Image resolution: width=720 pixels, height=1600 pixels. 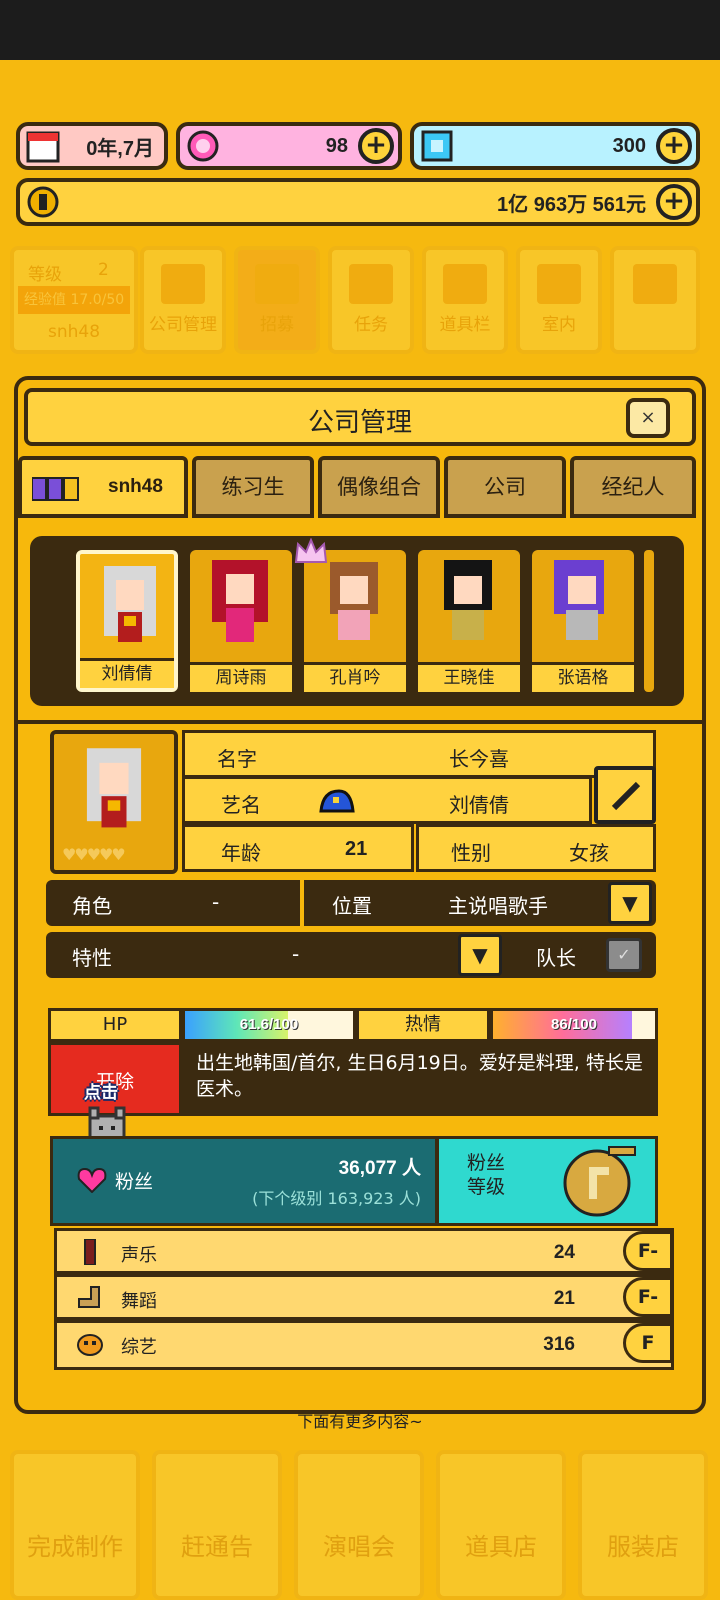 What do you see at coordinates (360, 1421) in the screenshot?
I see `more-content-hint: 下面有更多内容~` at bounding box center [360, 1421].